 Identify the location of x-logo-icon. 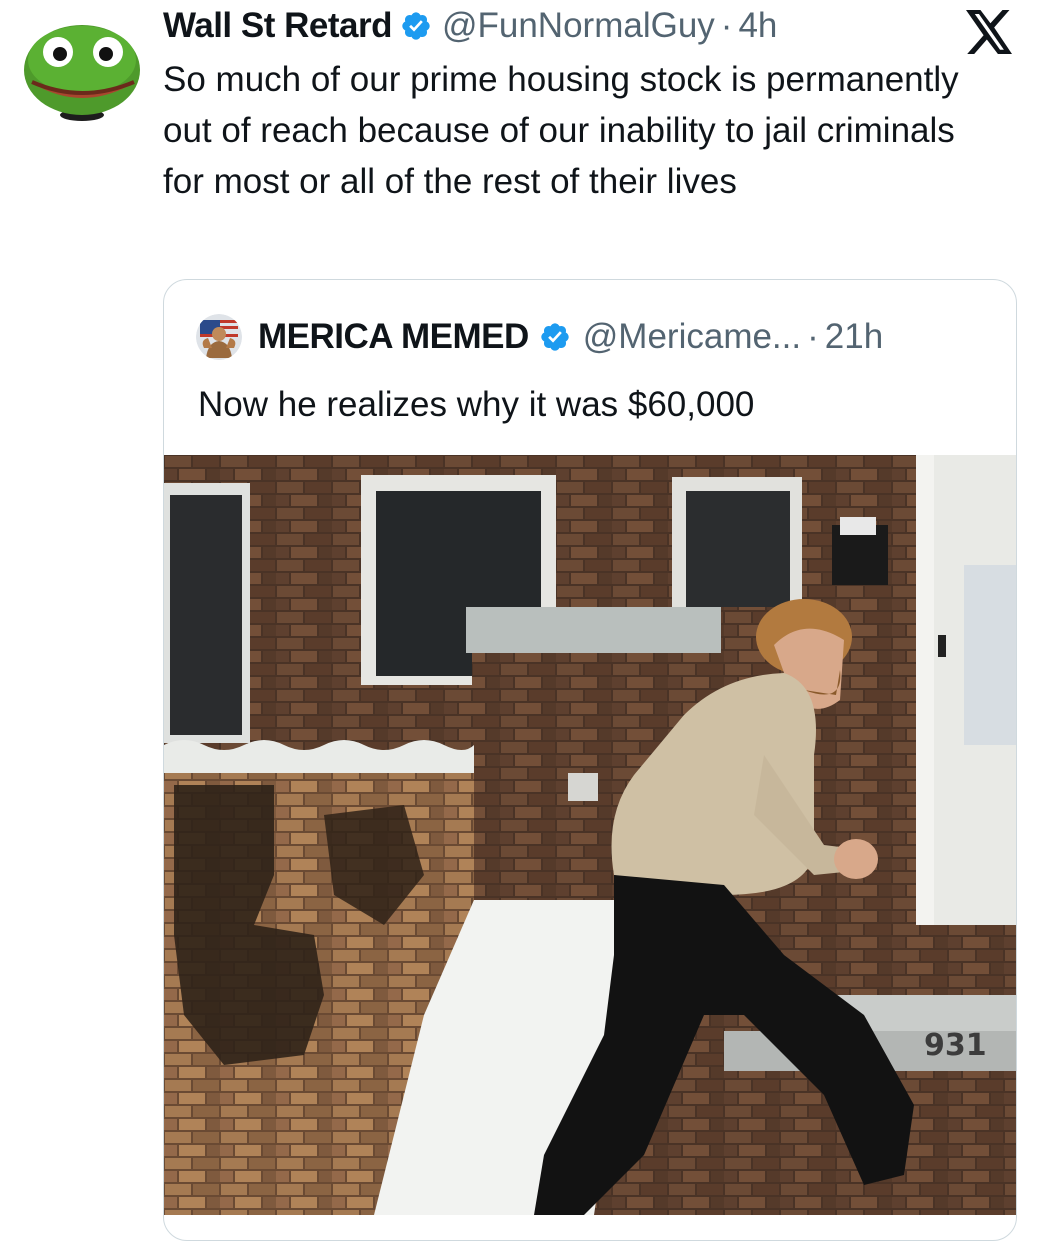
(990, 32).